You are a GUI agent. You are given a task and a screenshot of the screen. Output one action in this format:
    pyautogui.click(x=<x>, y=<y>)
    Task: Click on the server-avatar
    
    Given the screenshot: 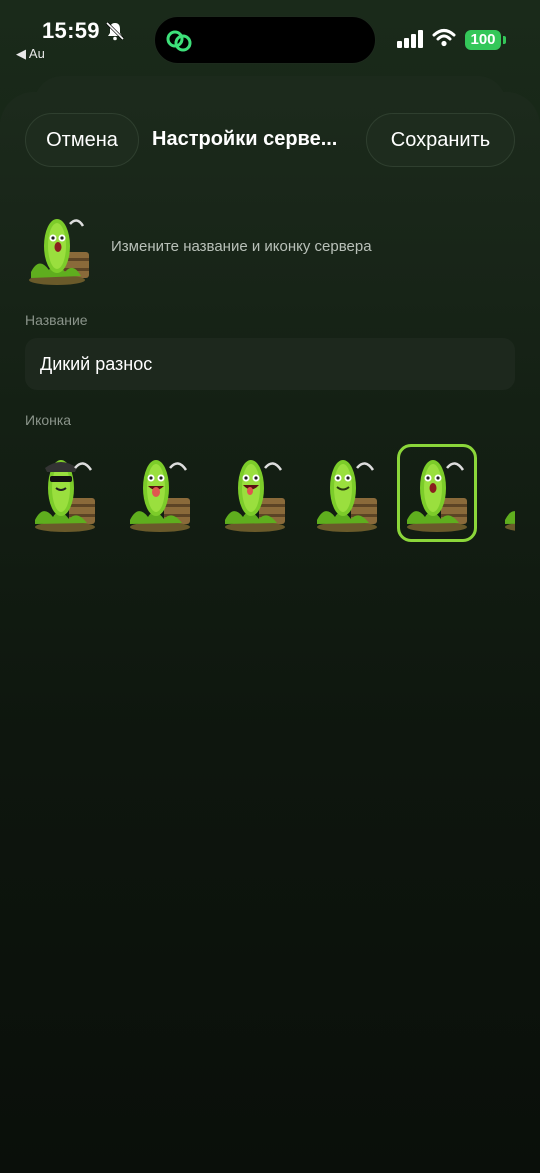 What is the action you would take?
    pyautogui.click(x=60, y=249)
    